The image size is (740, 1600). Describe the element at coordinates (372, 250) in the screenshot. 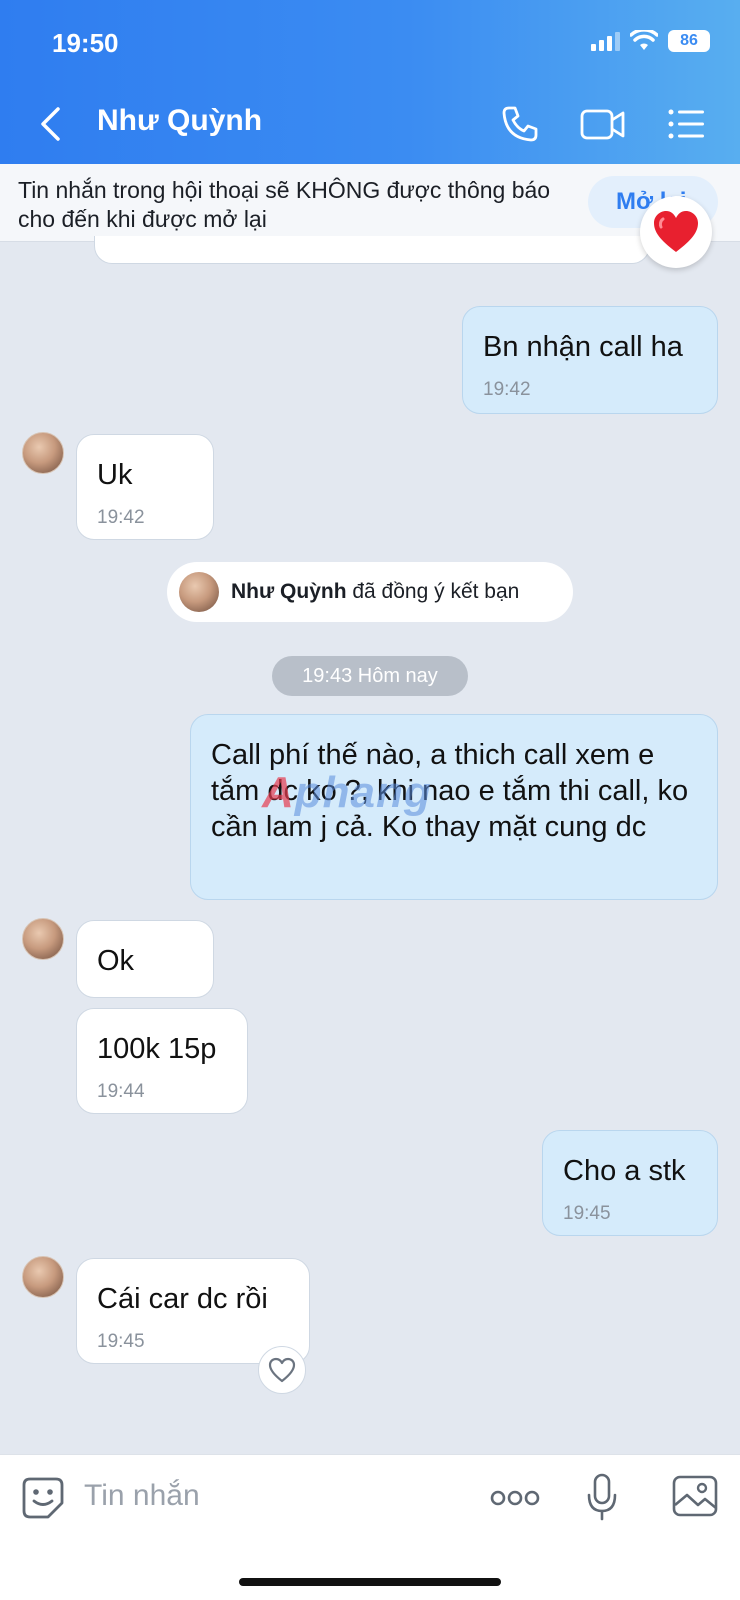

I see `previous-message-bubble` at that location.